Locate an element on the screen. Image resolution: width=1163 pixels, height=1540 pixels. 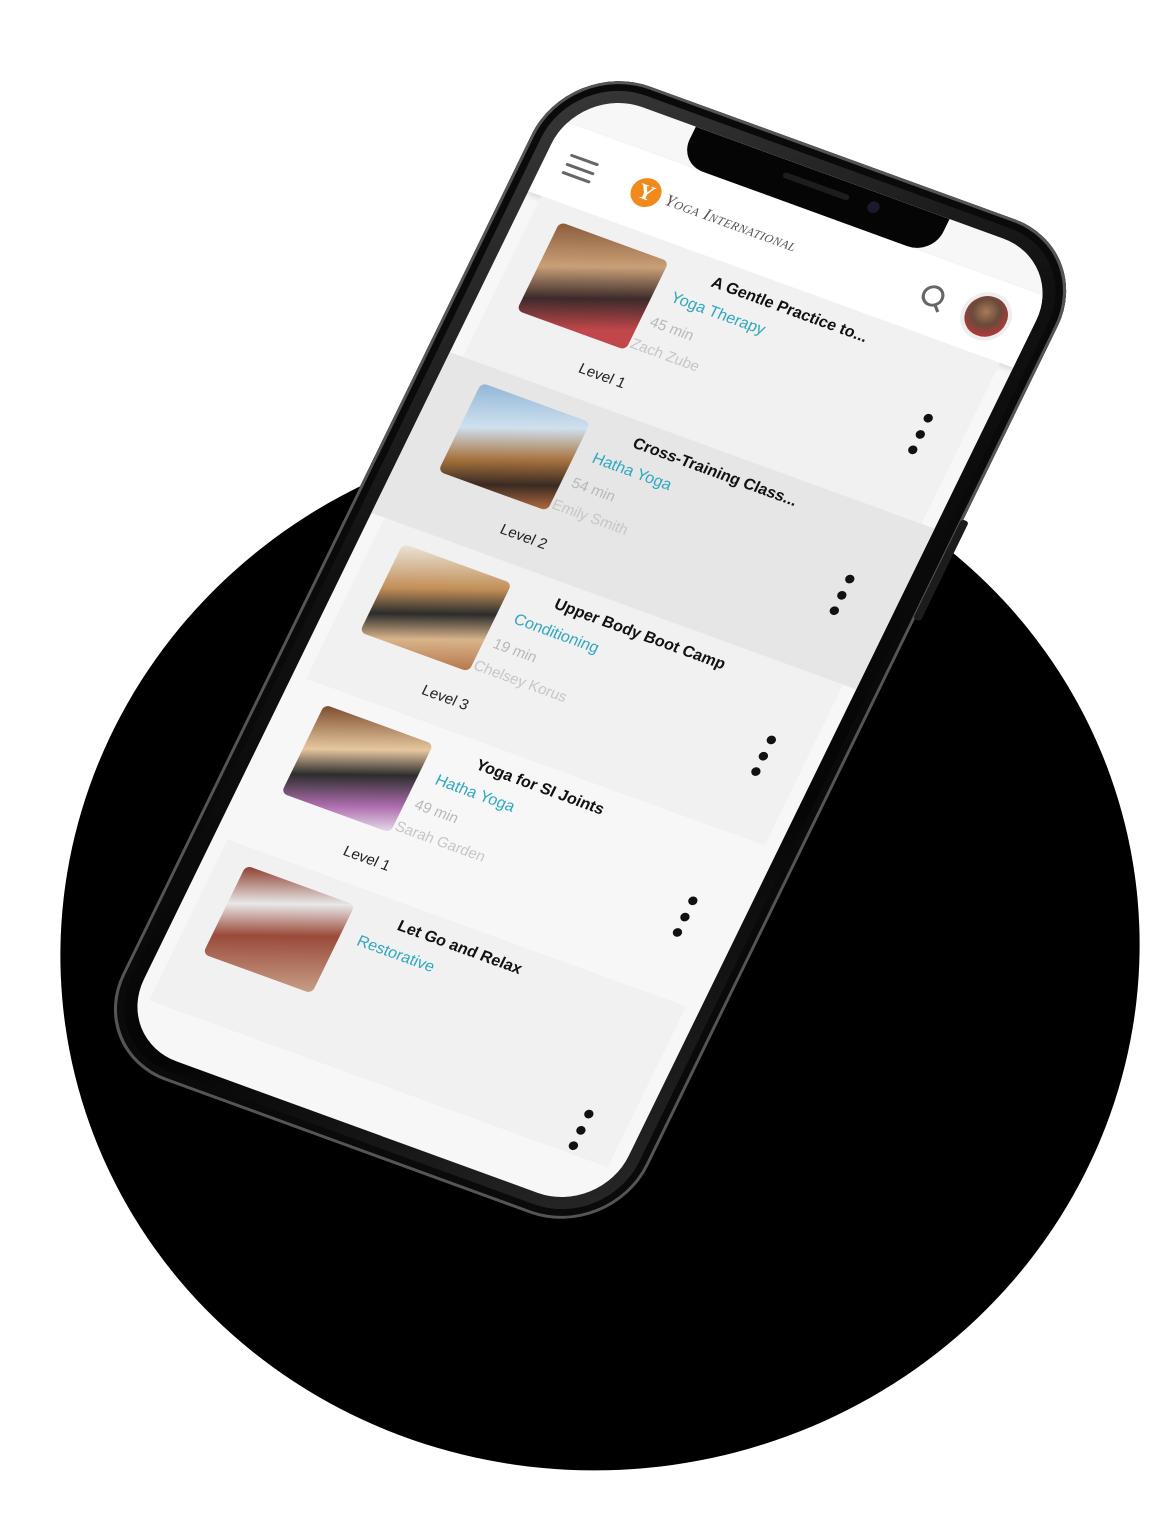
logo-mark-icon: Y is located at coordinates (646, 192).